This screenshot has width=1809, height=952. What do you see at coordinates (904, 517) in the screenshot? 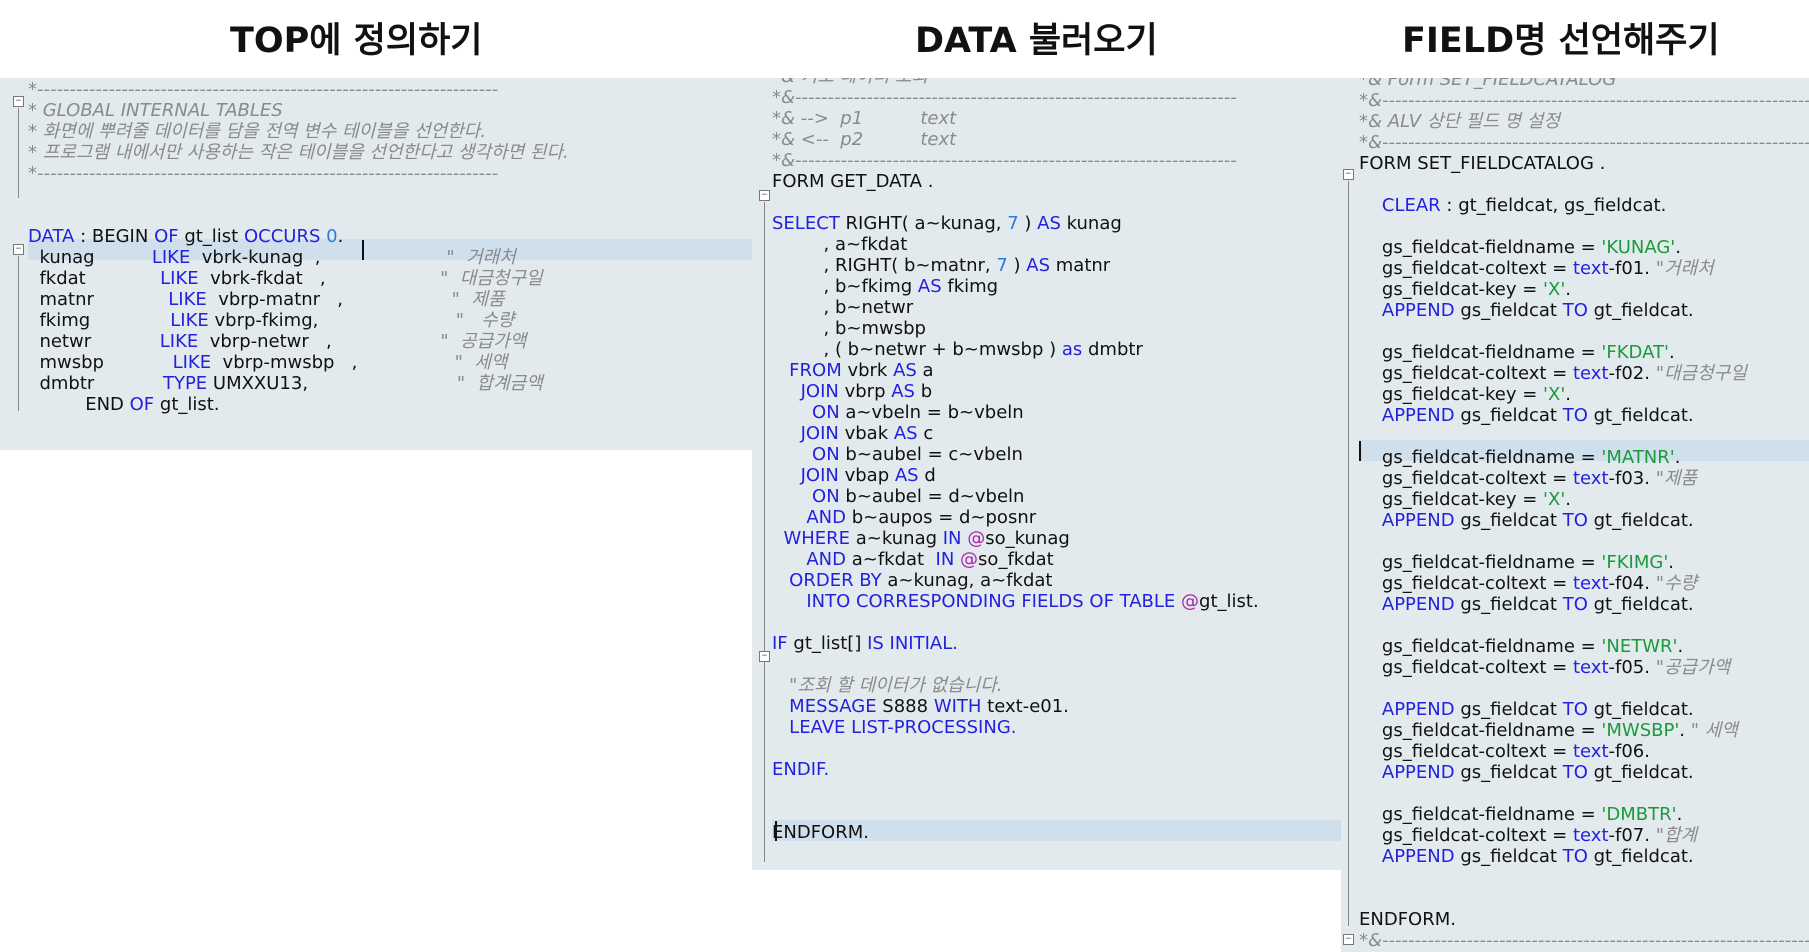
I see `code-line: AND b~aupos = d~posnr` at bounding box center [904, 517].